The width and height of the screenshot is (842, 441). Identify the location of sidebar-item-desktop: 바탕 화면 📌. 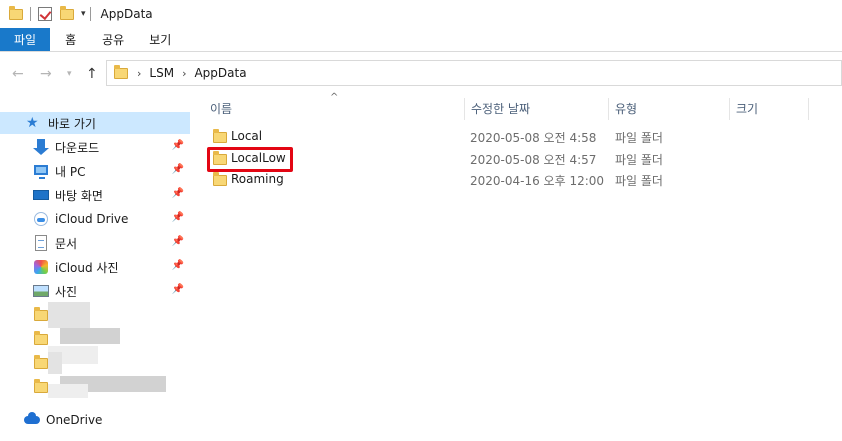
(95, 195).